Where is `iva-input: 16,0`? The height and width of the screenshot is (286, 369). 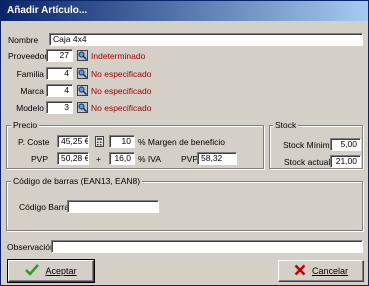 iva-input: 16,0 is located at coordinates (122, 158).